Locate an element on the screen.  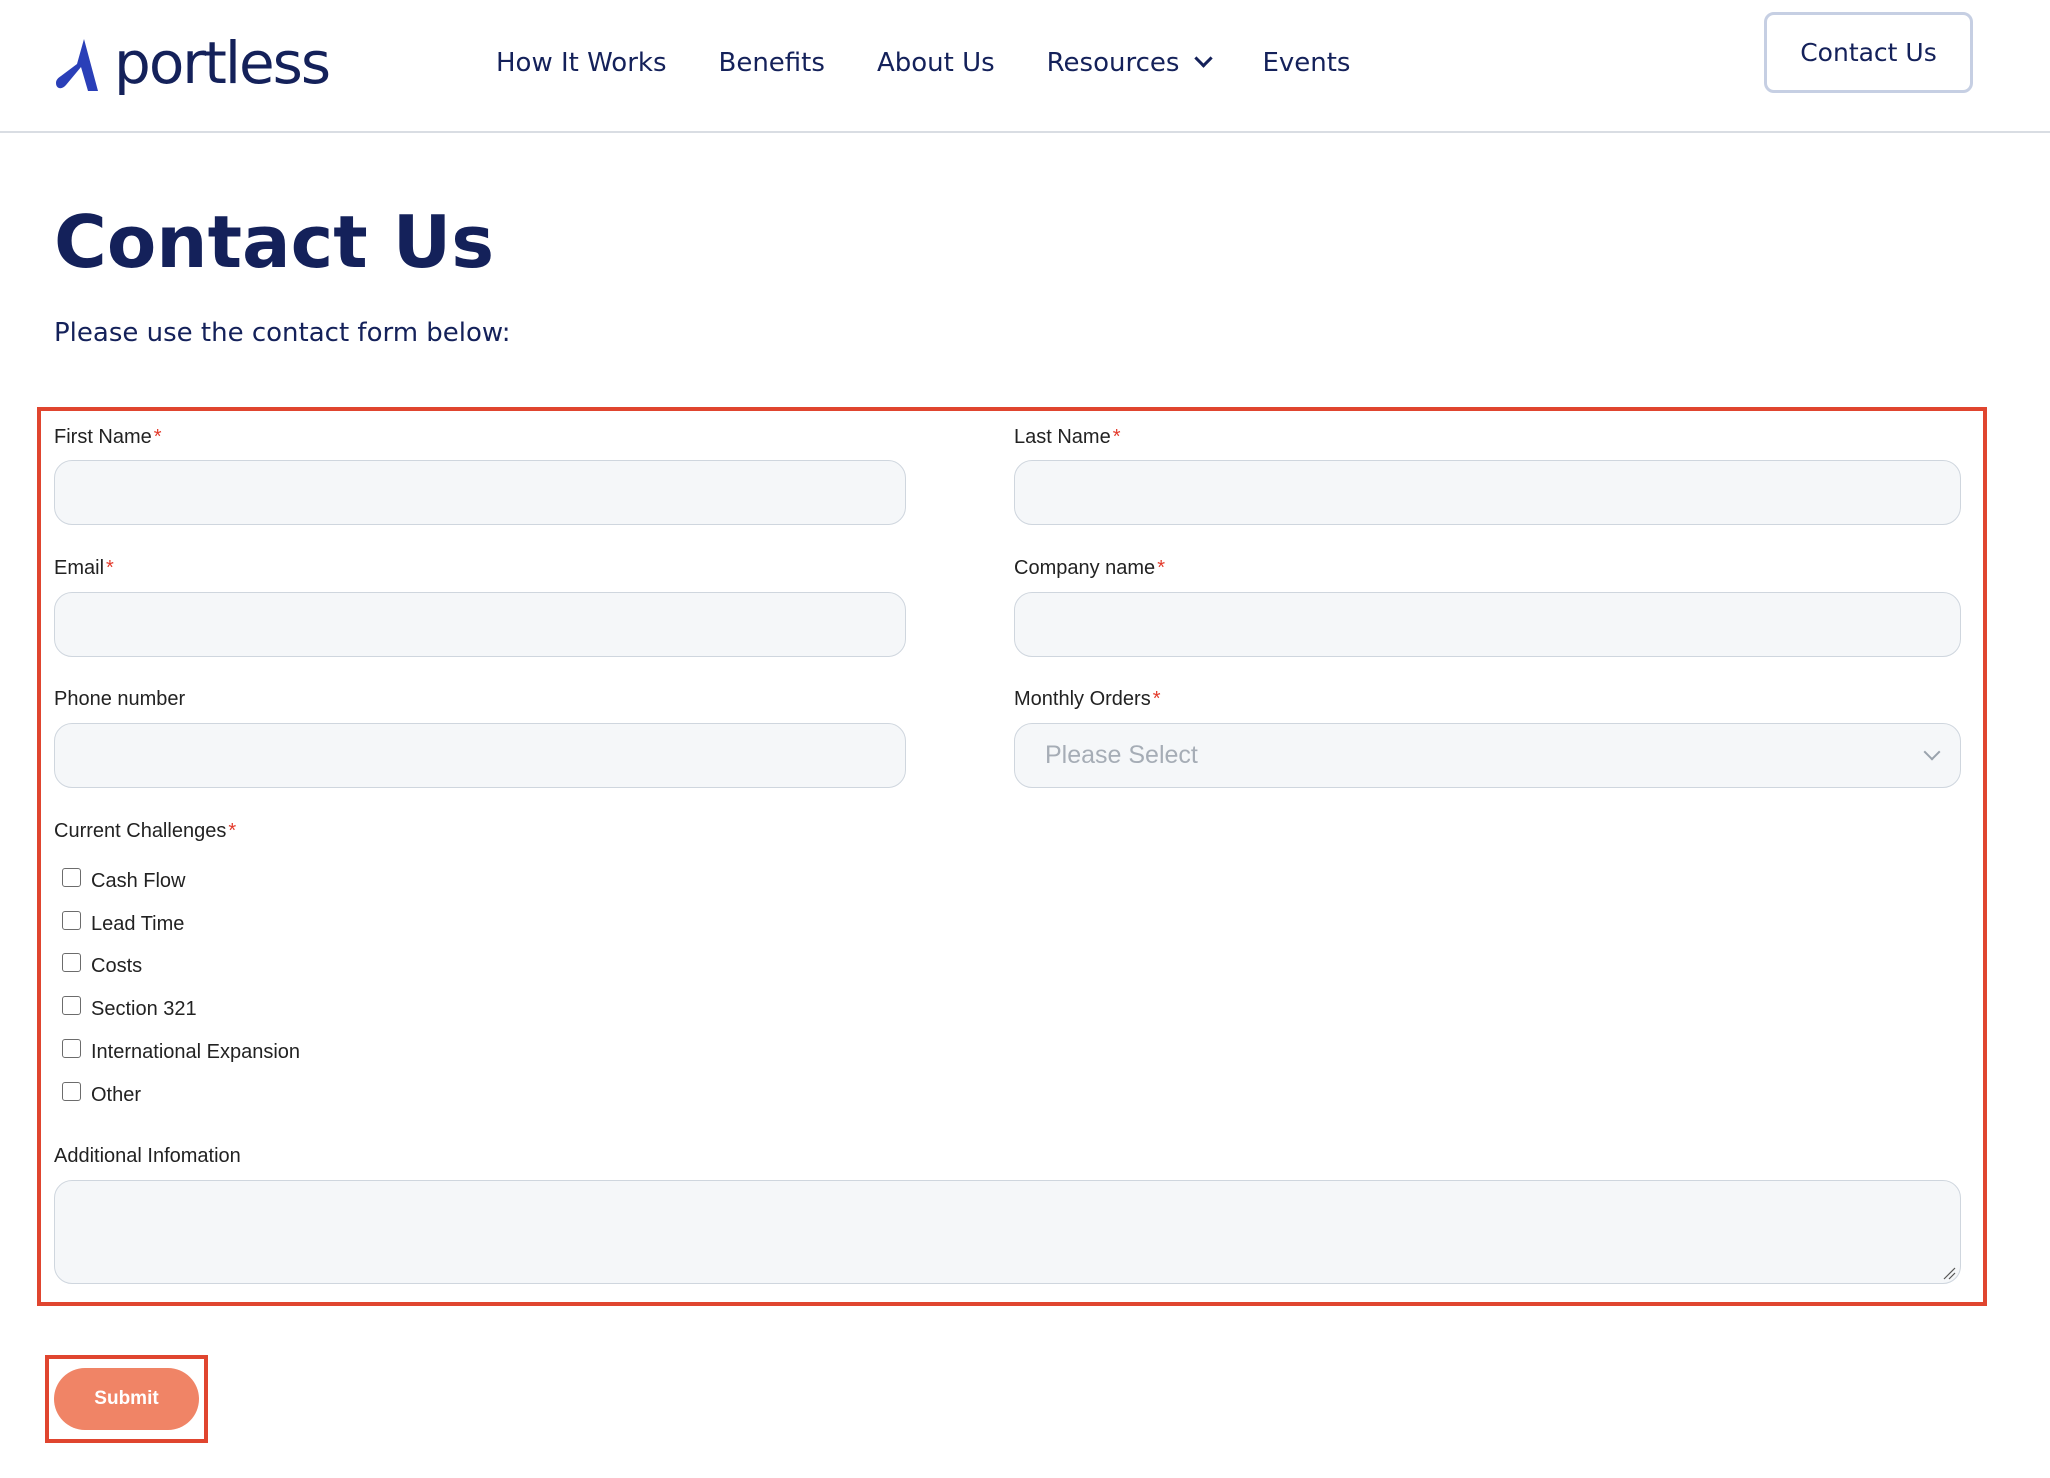
email-label: Email * is located at coordinates (84, 568).